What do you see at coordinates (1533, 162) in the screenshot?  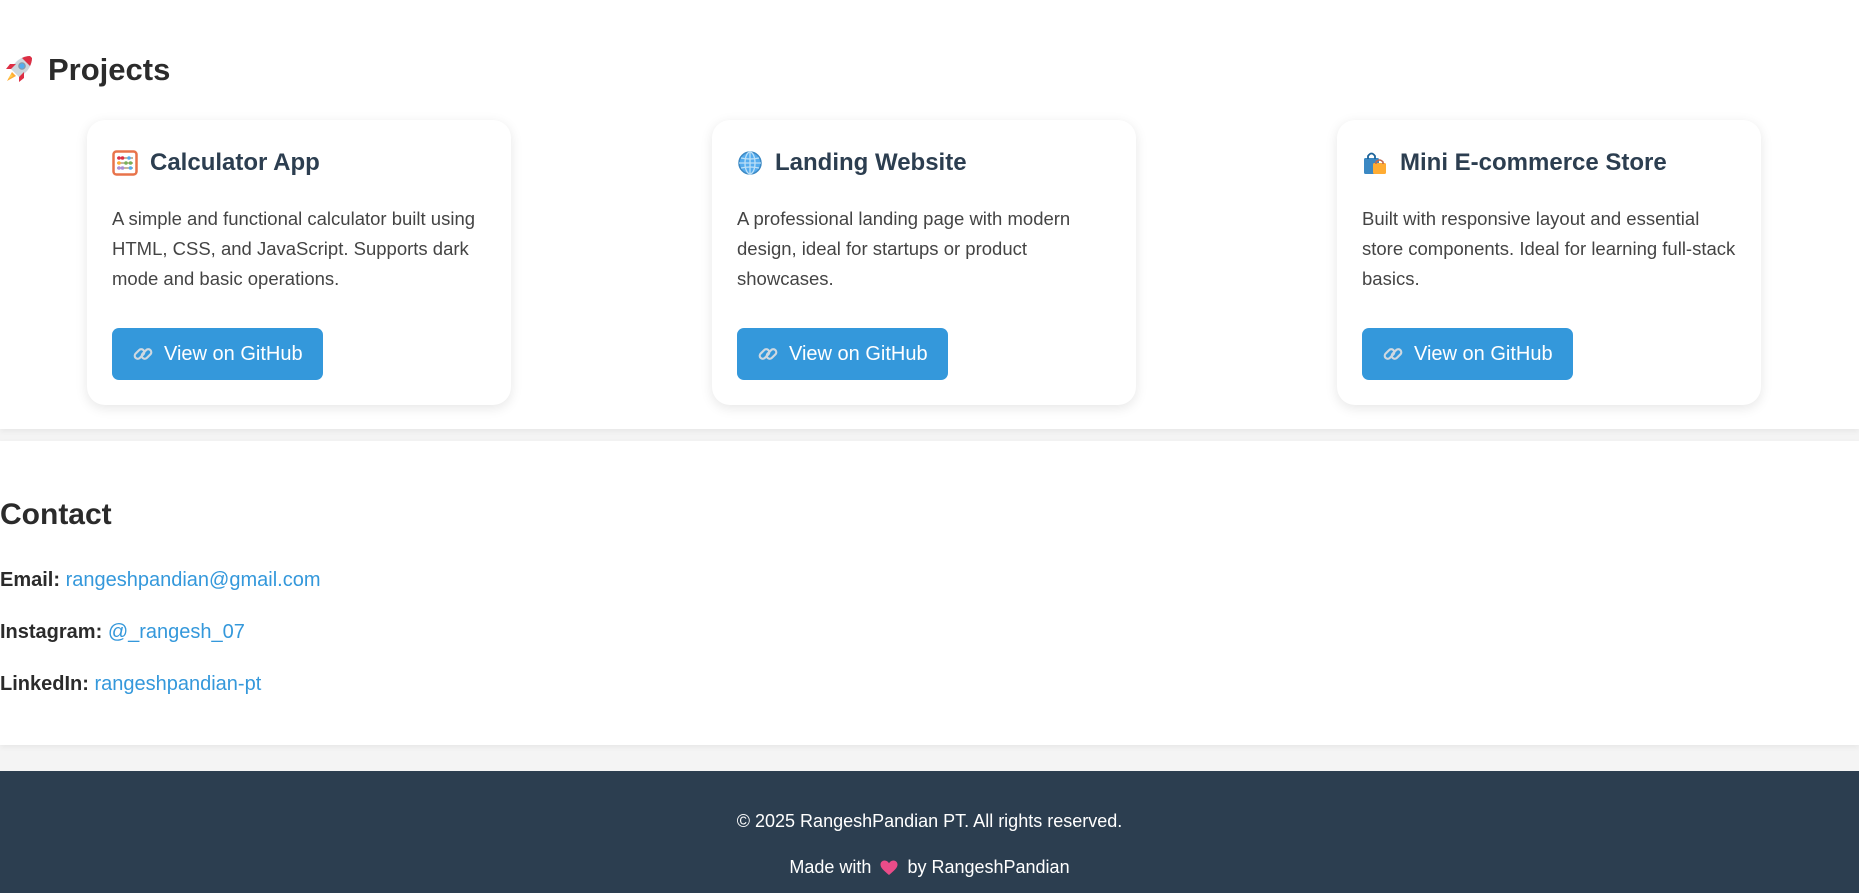 I see `card-title-text: Mini E-commerce Store` at bounding box center [1533, 162].